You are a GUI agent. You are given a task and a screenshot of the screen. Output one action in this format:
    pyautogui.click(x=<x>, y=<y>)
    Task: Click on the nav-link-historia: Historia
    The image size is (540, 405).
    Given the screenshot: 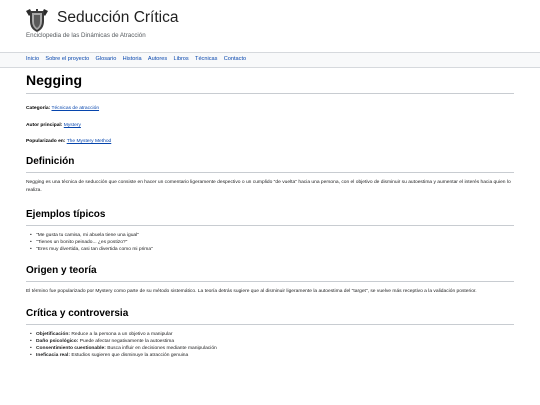 What is the action you would take?
    pyautogui.click(x=132, y=59)
    